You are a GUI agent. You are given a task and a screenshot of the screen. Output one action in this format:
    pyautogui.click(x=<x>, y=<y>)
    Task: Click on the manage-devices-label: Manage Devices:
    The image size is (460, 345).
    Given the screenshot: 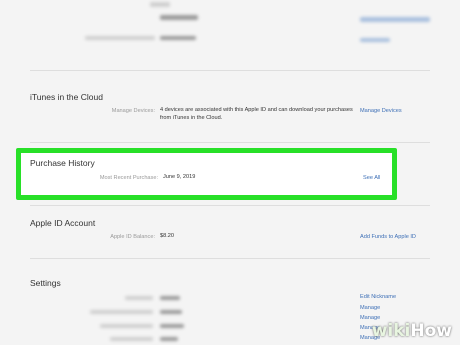 What is the action you would take?
    pyautogui.click(x=133, y=111)
    